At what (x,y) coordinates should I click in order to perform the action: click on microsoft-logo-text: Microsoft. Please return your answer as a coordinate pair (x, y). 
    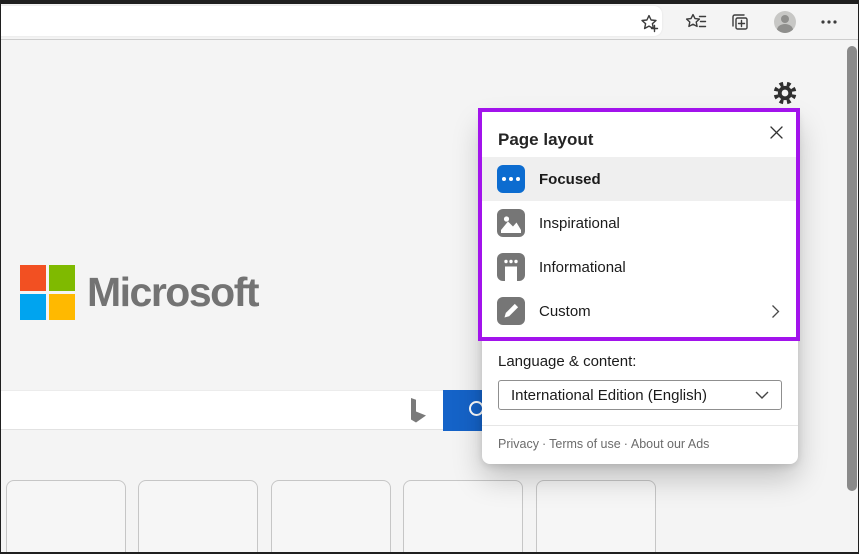
    Looking at the image, I should click on (173, 292).